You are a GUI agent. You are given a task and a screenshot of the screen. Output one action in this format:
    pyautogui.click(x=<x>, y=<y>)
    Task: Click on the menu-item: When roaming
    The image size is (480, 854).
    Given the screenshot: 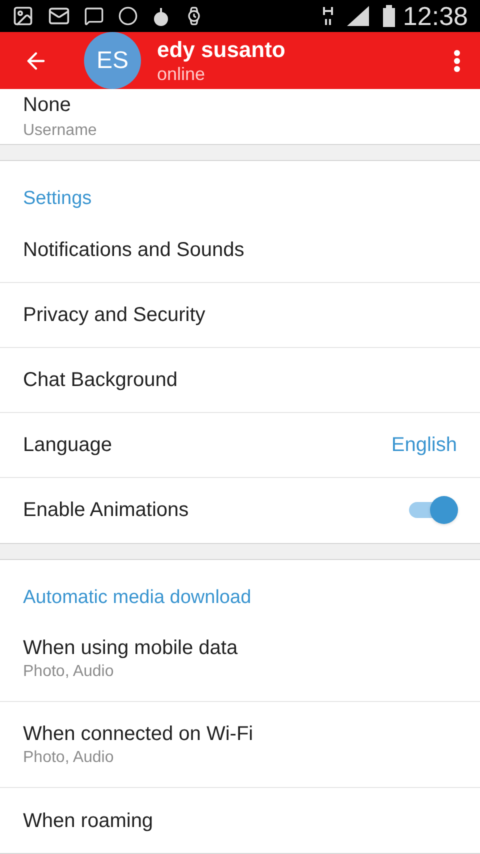 What is the action you would take?
    pyautogui.click(x=88, y=821)
    